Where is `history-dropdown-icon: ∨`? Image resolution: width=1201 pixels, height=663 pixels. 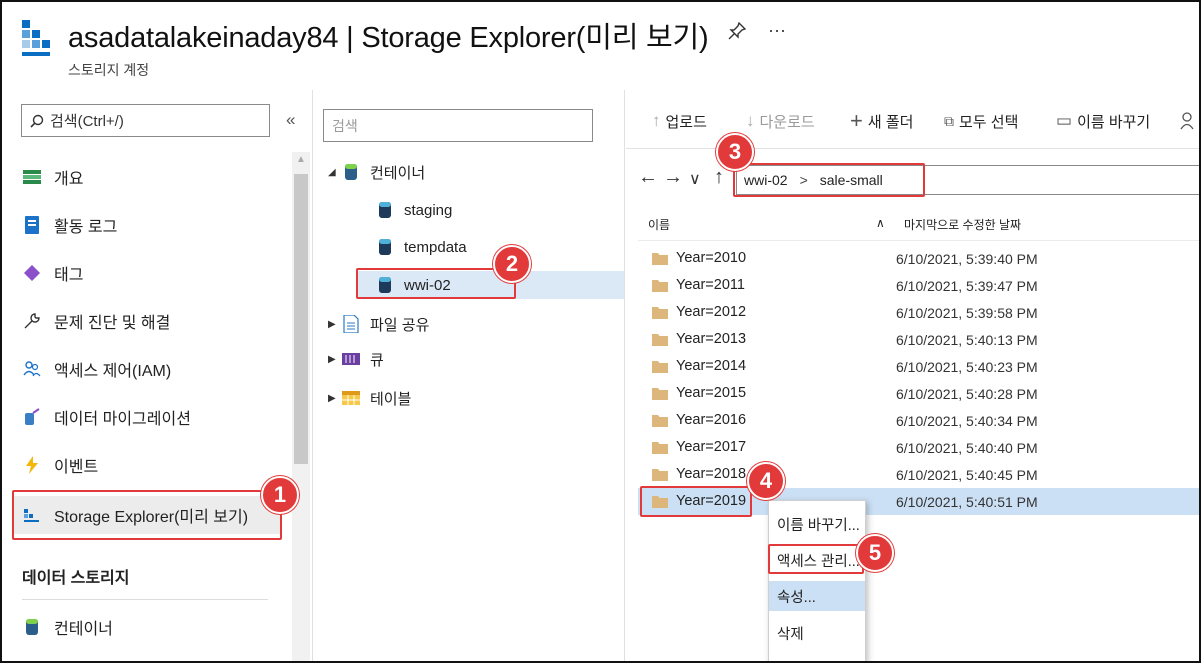 history-dropdown-icon: ∨ is located at coordinates (695, 179).